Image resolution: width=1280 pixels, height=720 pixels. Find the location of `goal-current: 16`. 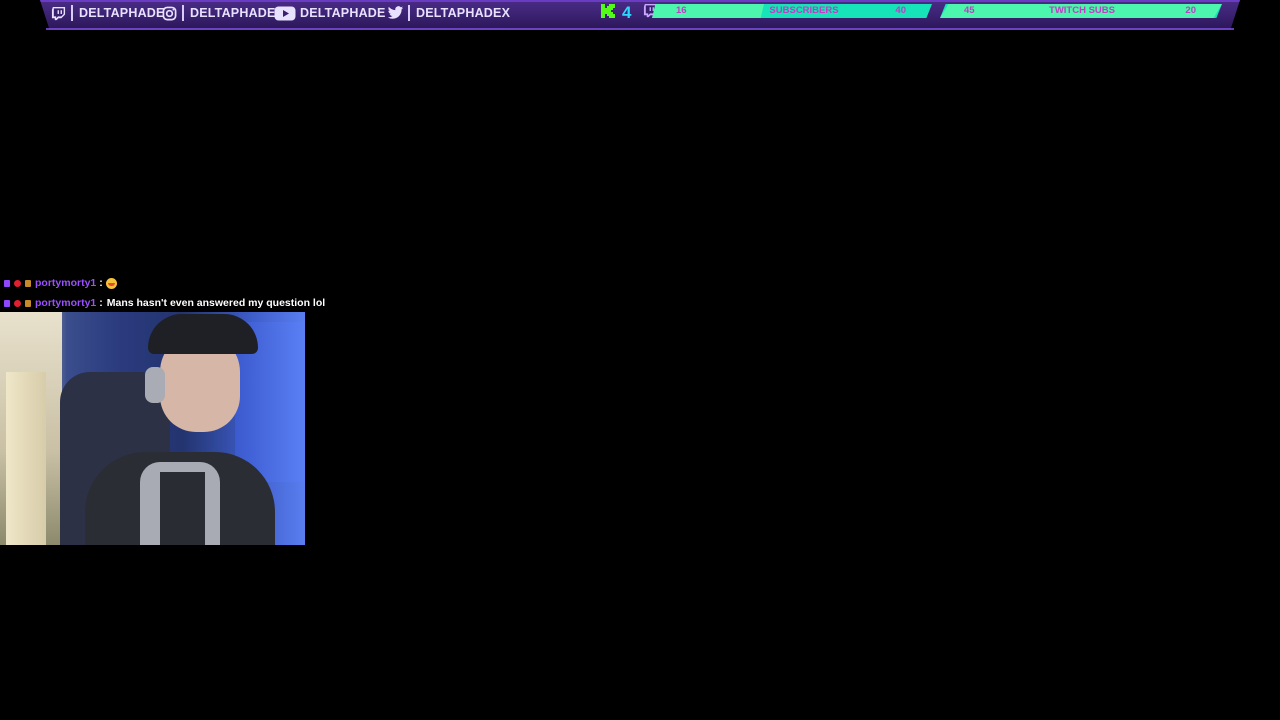

goal-current: 16 is located at coordinates (681, 10).